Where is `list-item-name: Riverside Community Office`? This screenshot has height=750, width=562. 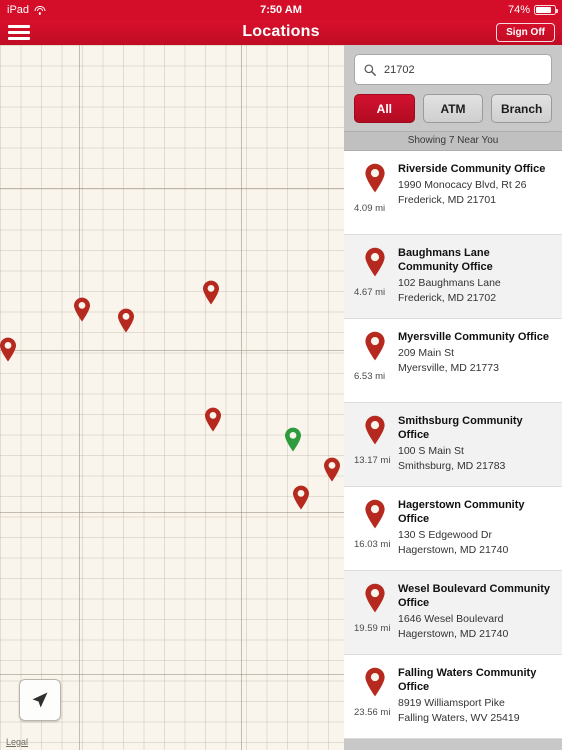 list-item-name: Riverside Community Office is located at coordinates (472, 169).